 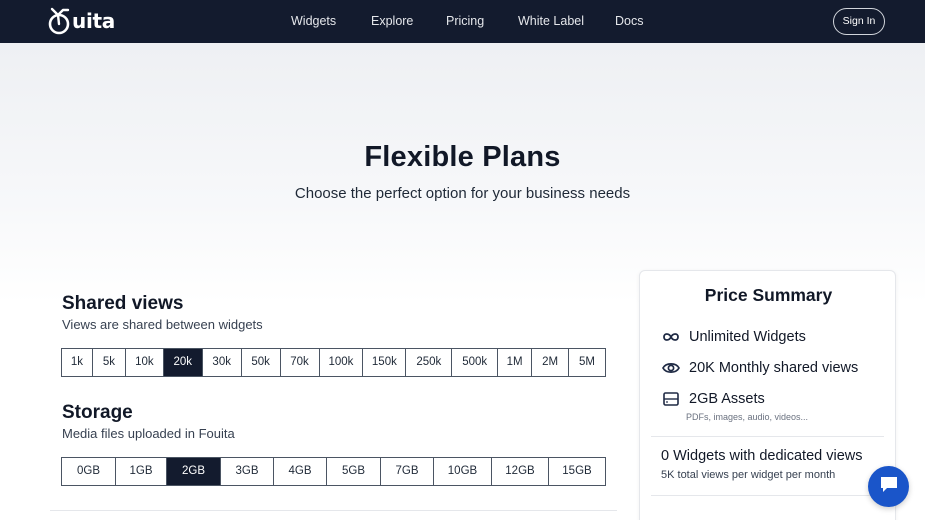 What do you see at coordinates (463, 471) in the screenshot?
I see `storage-option: 10GB` at bounding box center [463, 471].